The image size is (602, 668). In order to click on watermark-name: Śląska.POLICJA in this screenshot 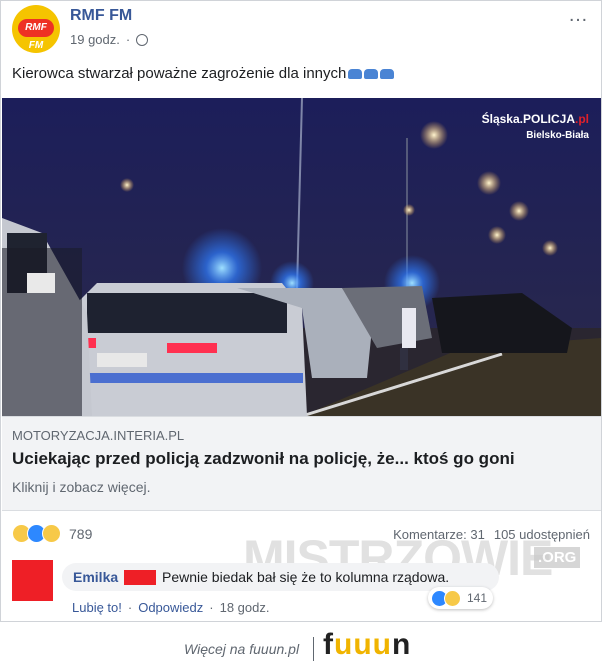, I will do `click(528, 119)`.